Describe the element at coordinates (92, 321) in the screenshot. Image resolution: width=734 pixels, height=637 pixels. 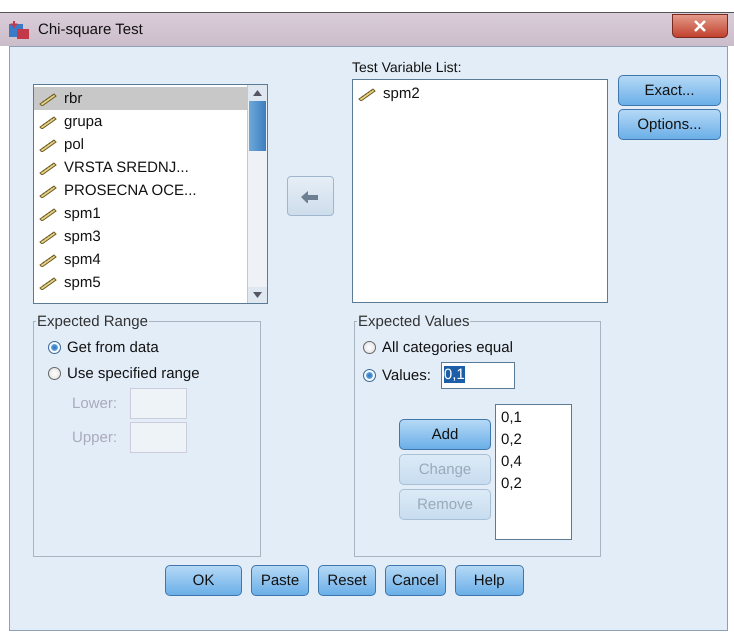
I see `group-title: Expected Range` at that location.